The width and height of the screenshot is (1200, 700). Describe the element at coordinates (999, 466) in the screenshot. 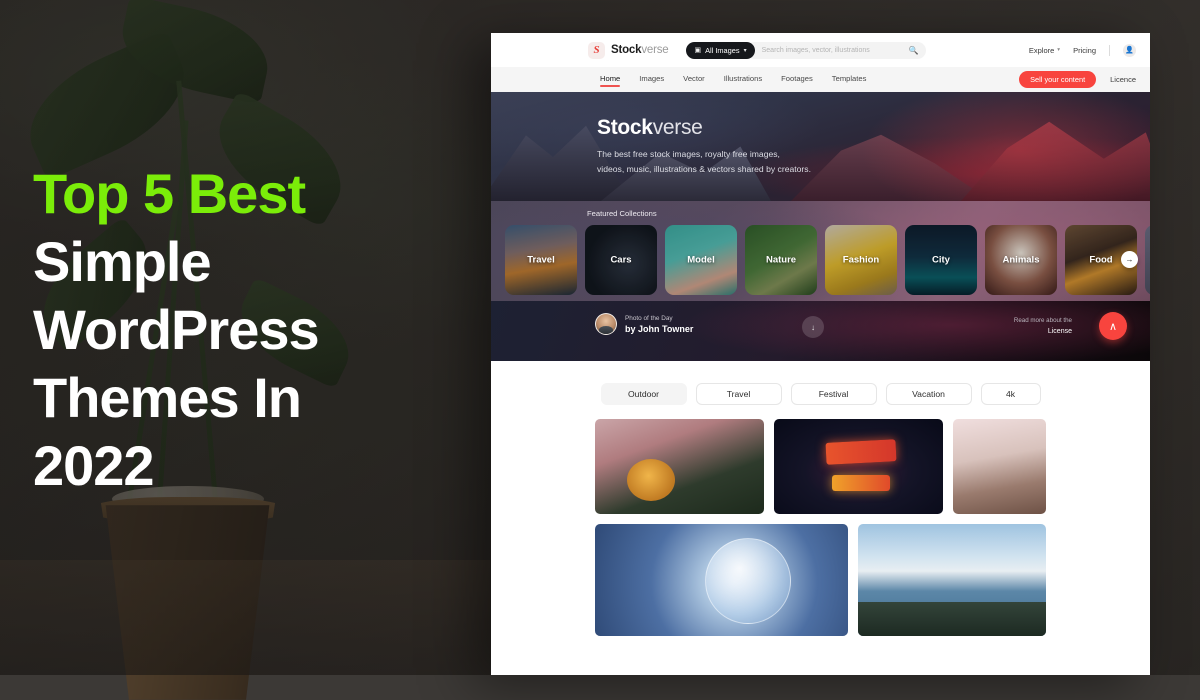

I see `photo-tile-smiling-woman` at that location.